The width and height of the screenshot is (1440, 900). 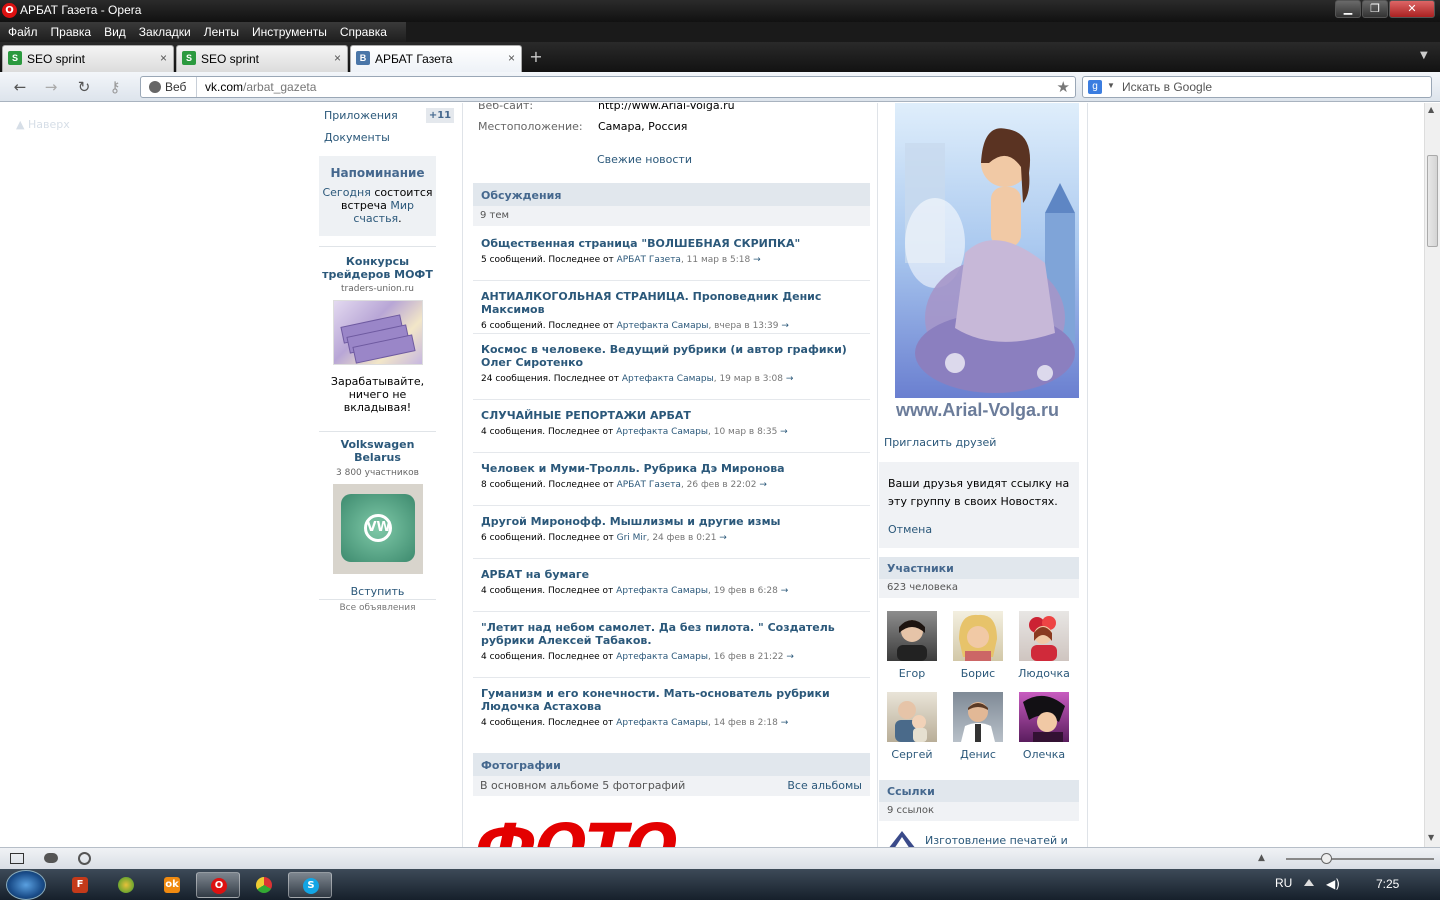 I want to click on menu-file: Файл, so click(x=21, y=30).